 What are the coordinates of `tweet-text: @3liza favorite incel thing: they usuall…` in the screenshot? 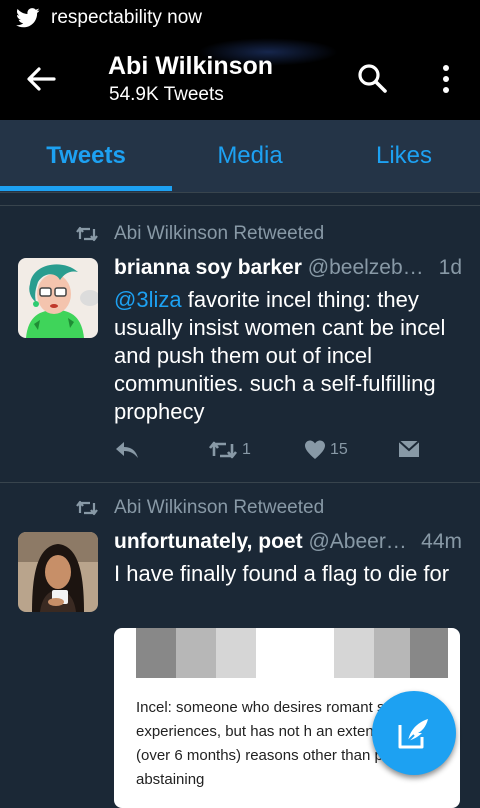 It's located at (289, 356).